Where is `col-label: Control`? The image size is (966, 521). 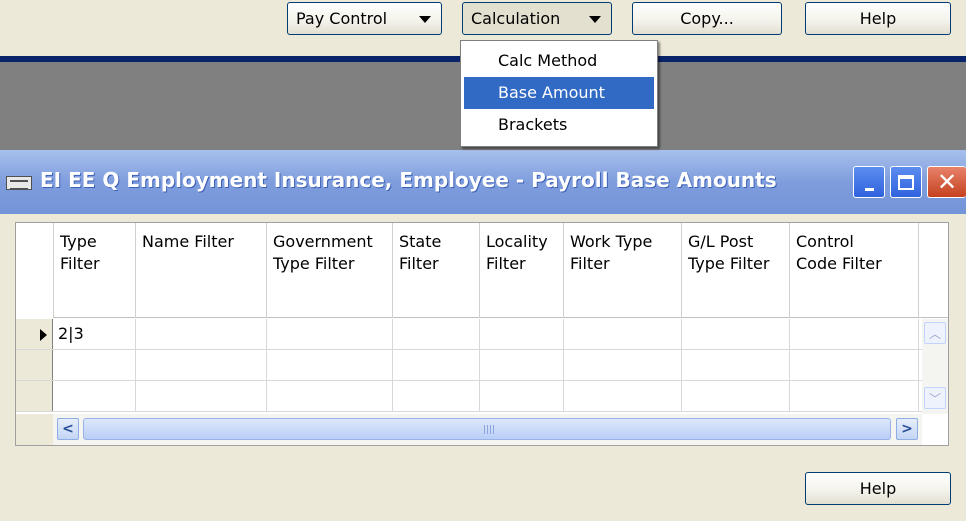 col-label: Control is located at coordinates (825, 241).